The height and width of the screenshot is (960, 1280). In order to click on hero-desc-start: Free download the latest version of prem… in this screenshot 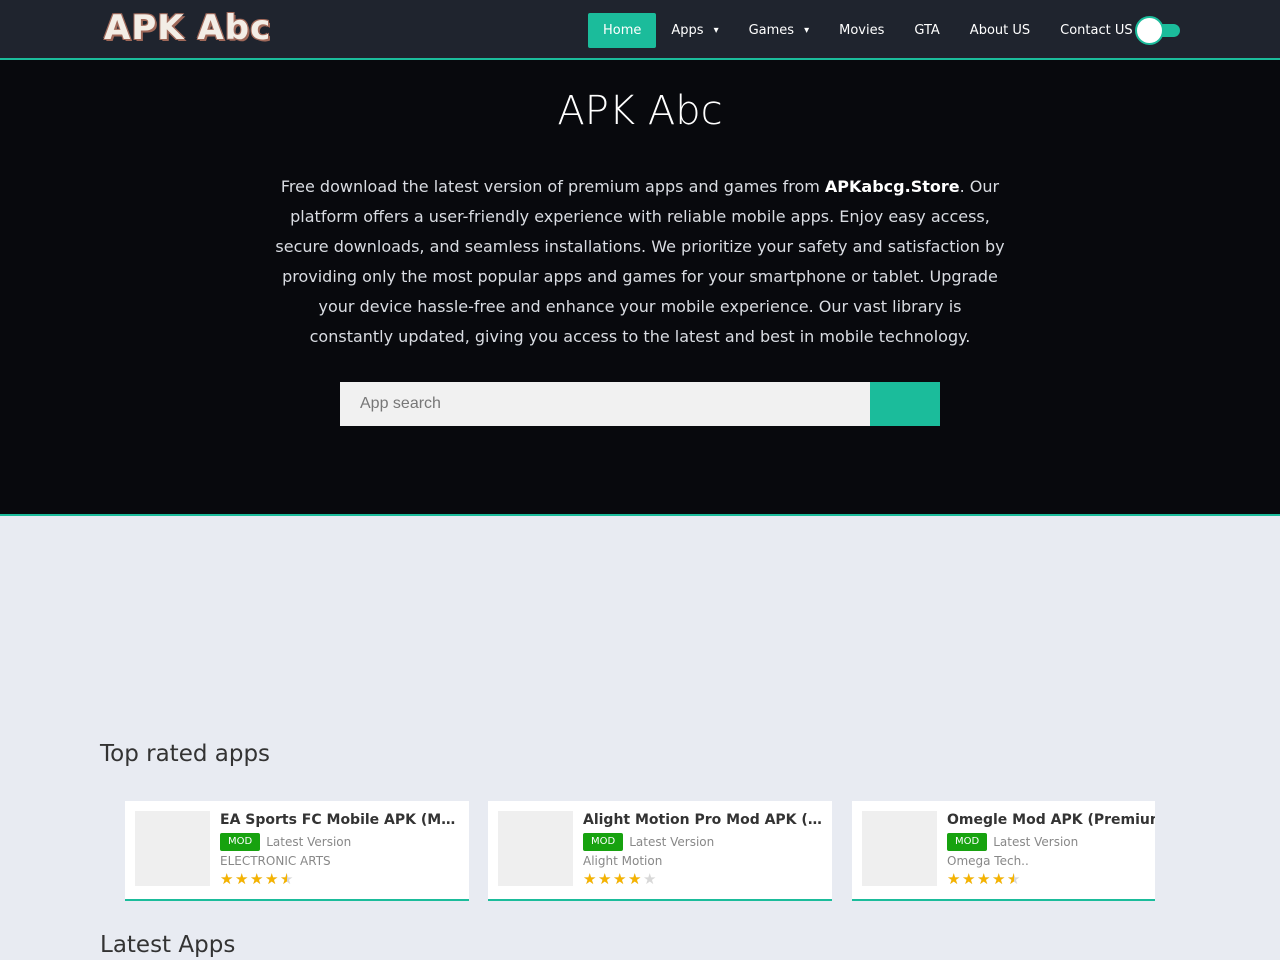, I will do `click(552, 186)`.